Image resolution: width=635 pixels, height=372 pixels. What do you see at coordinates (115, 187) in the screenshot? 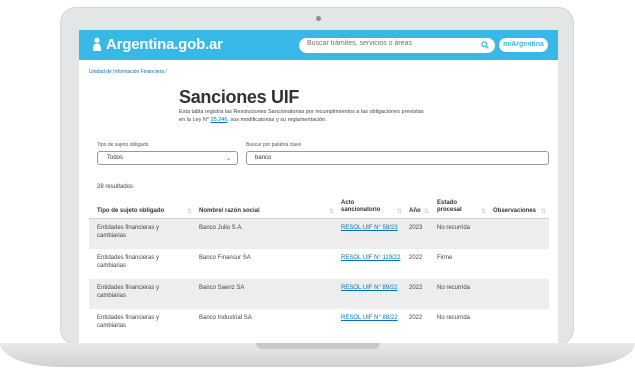
I see `results-count: 28 resultados` at bounding box center [115, 187].